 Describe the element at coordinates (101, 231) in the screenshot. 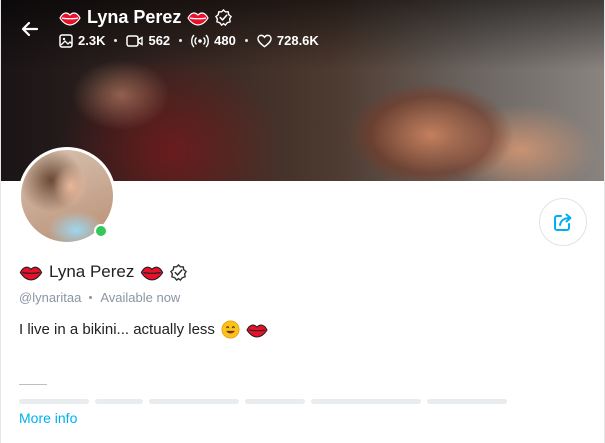

I see `online-indicator` at that location.